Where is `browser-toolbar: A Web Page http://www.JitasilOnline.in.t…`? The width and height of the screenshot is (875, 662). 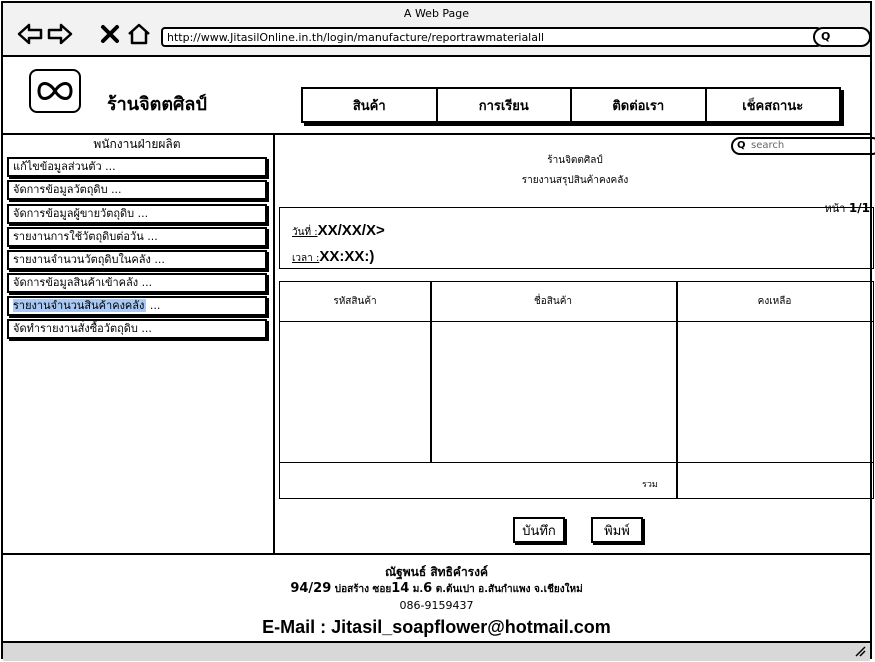
browser-toolbar: A Web Page http://www.JitasilOnline.in.t… is located at coordinates (437, 30).